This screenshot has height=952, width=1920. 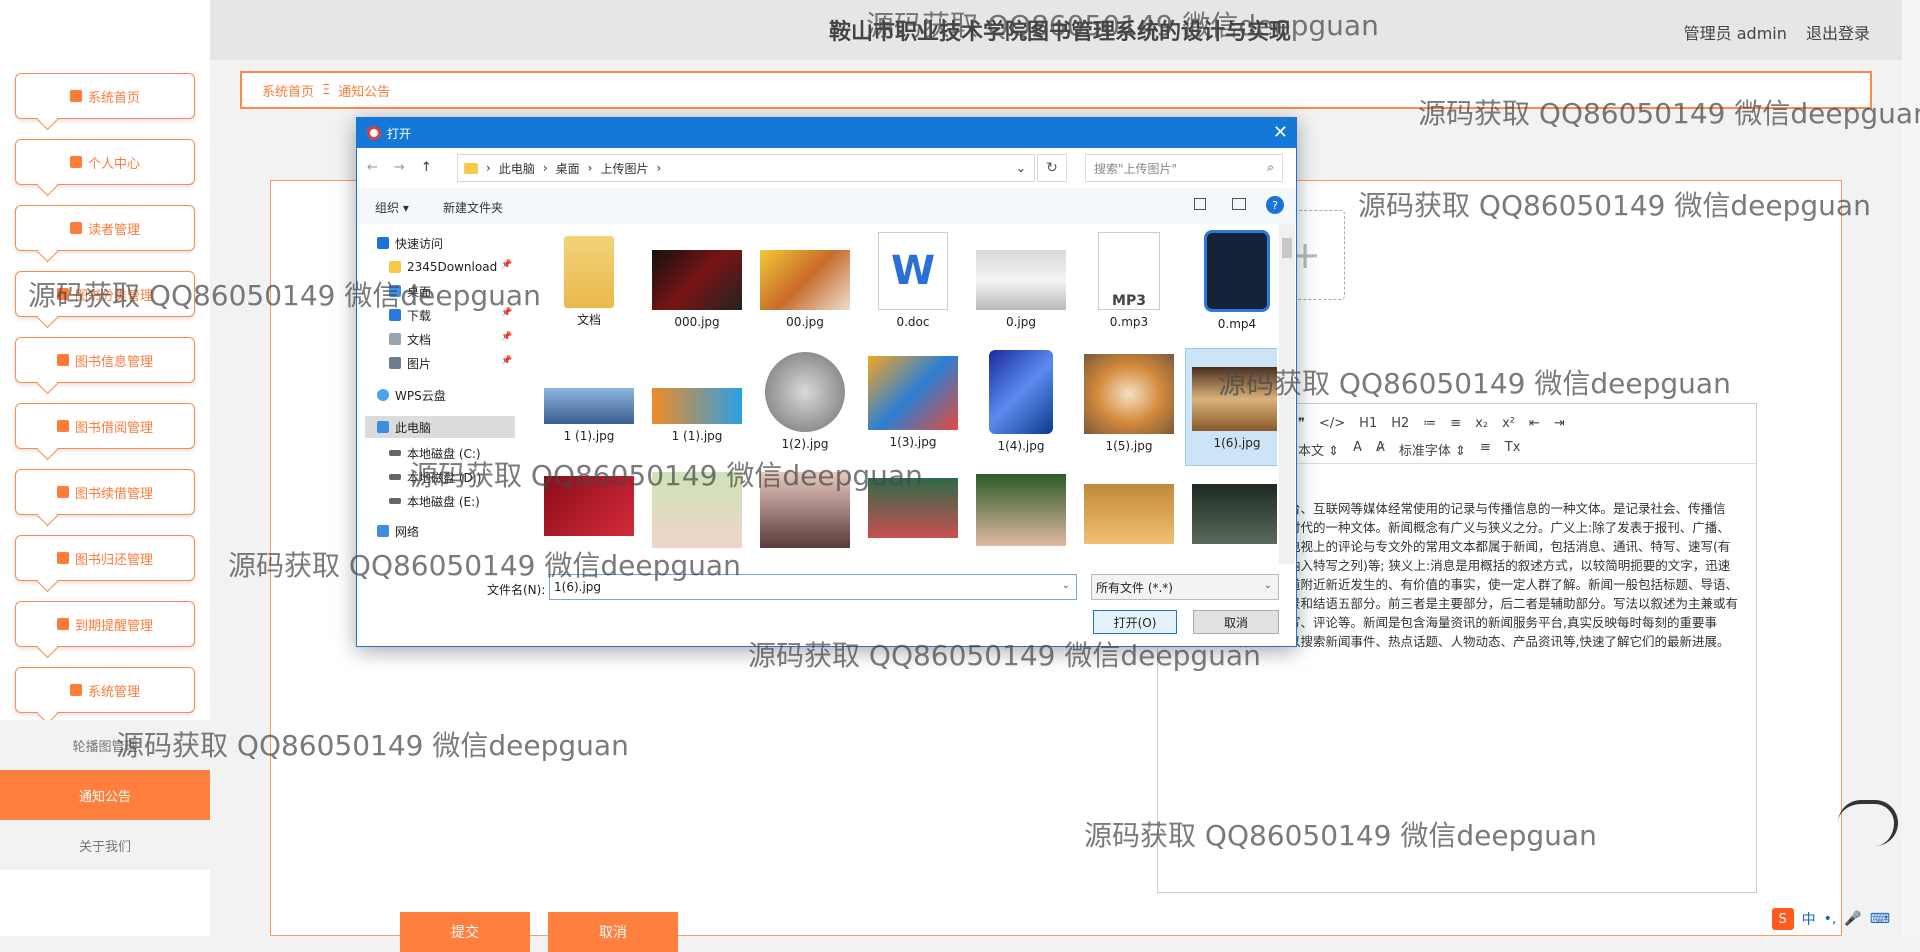 I want to click on video-file-icon, so click(x=1237, y=271).